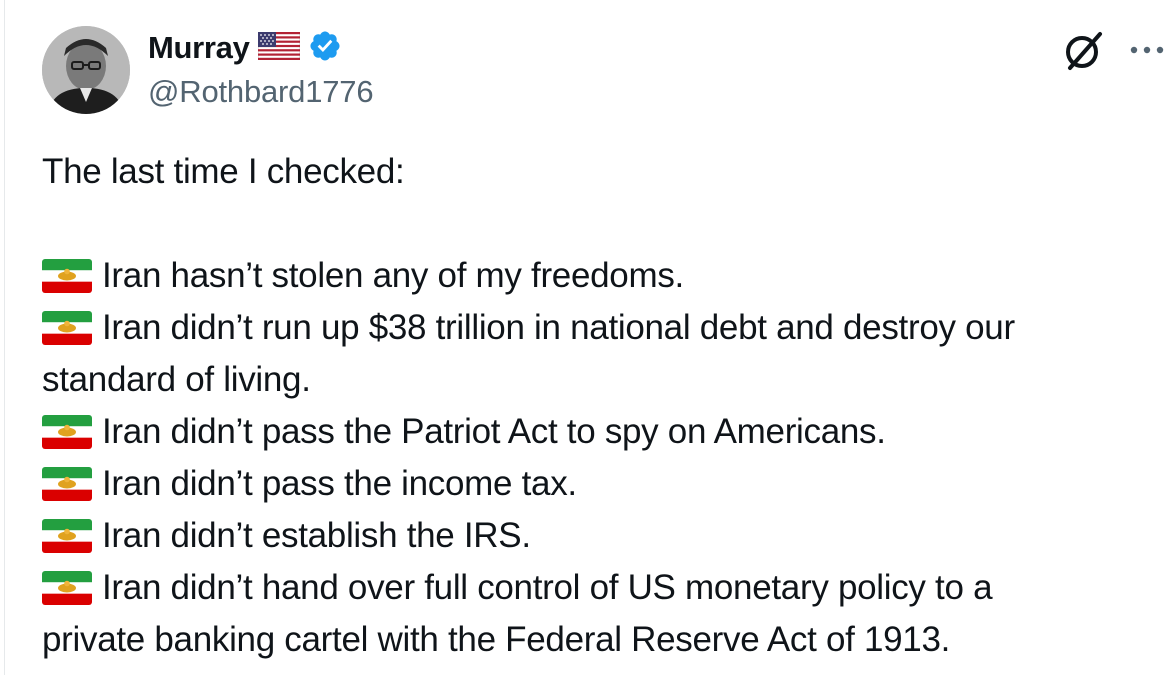 Image resolution: width=1172 pixels, height=675 pixels. I want to click on list-item-text: Iran didn’t establish the IRS., so click(316, 535).